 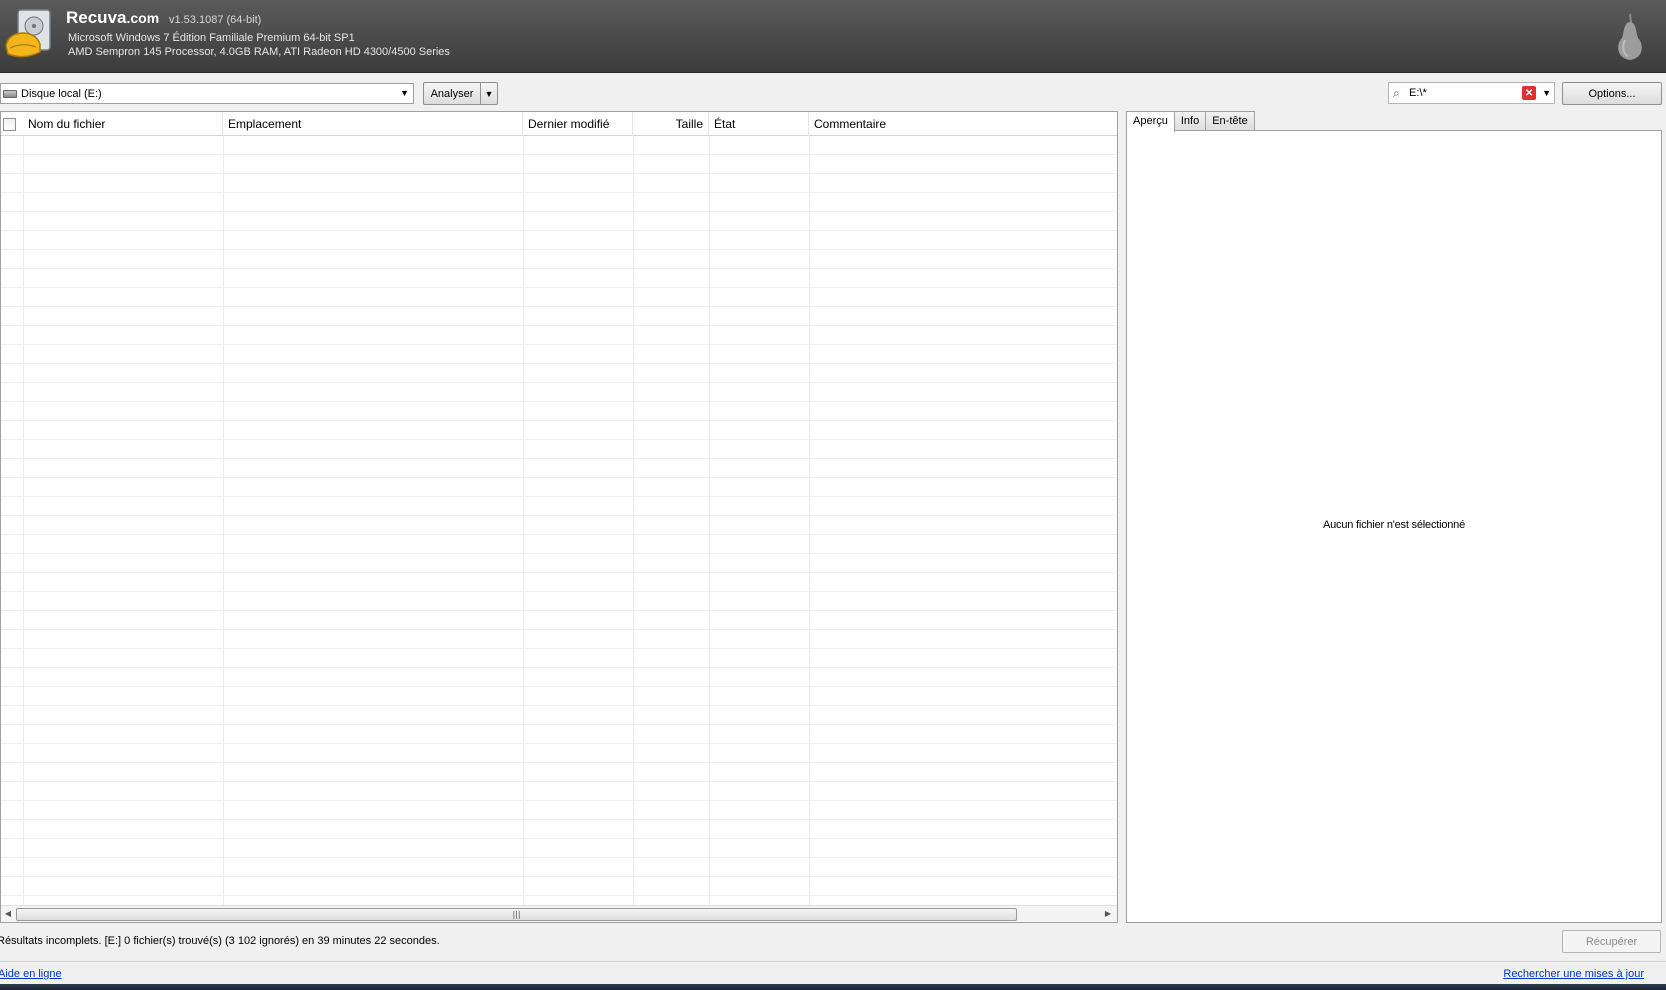 I want to click on scroll-right-icon: ▶, so click(x=1108, y=914).